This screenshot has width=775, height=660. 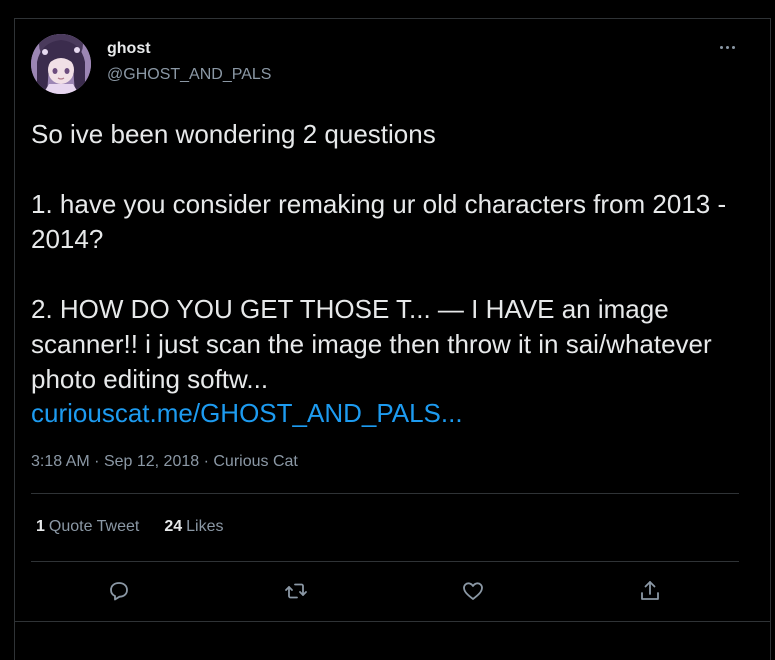 I want to click on avatar, so click(x=61, y=64).